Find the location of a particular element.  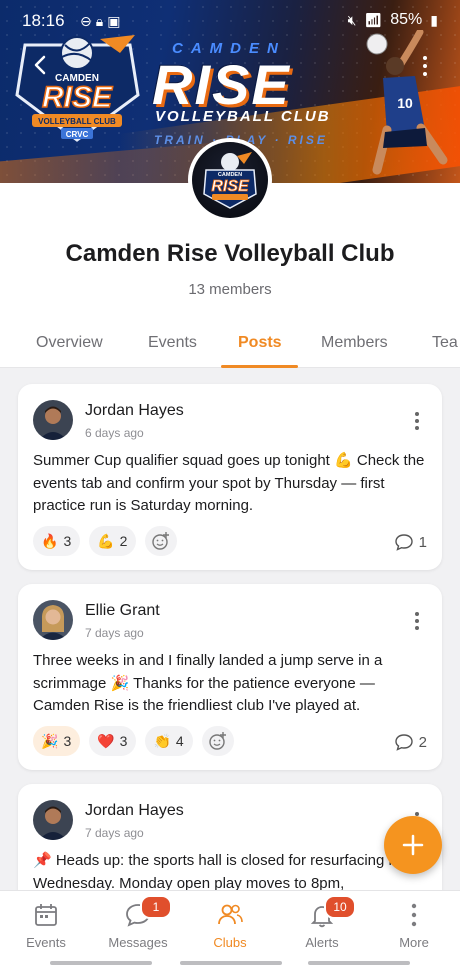

reaction-bar: 🎉 3 ❤️ 3 👏 4 is located at coordinates (133, 741).